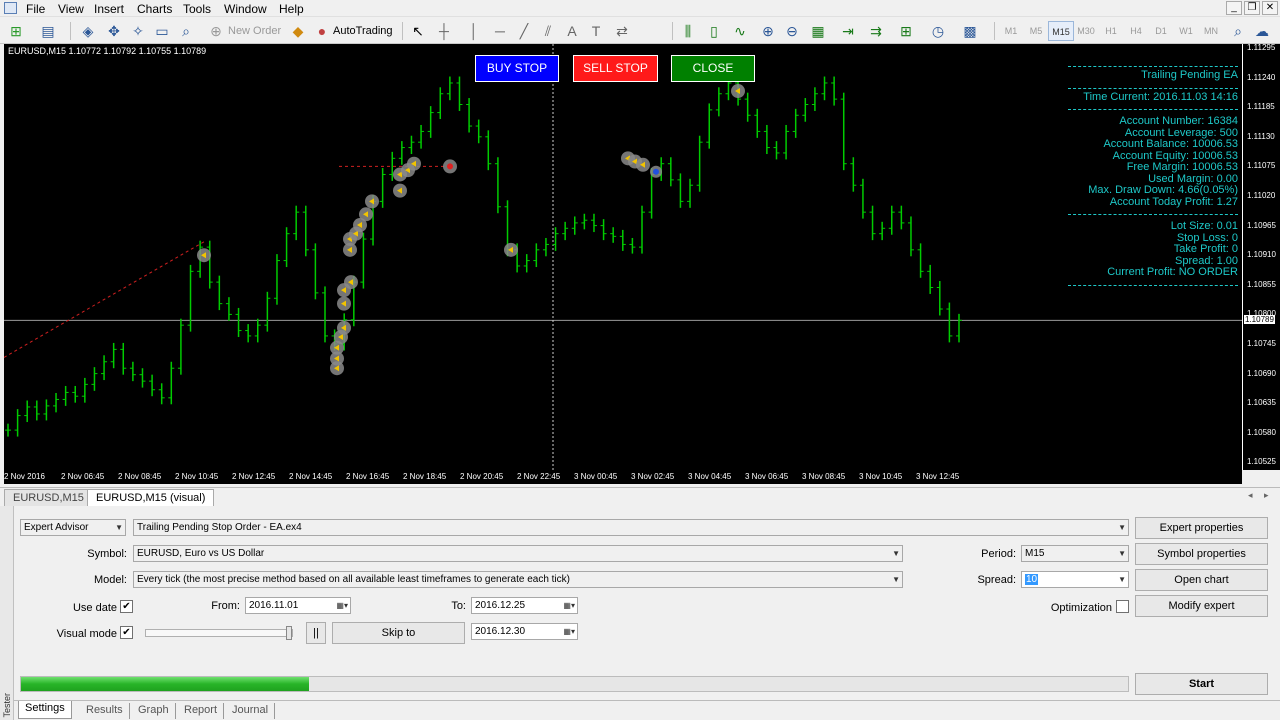  I want to click on tile-windows-icon: ▦, so click(818, 31).